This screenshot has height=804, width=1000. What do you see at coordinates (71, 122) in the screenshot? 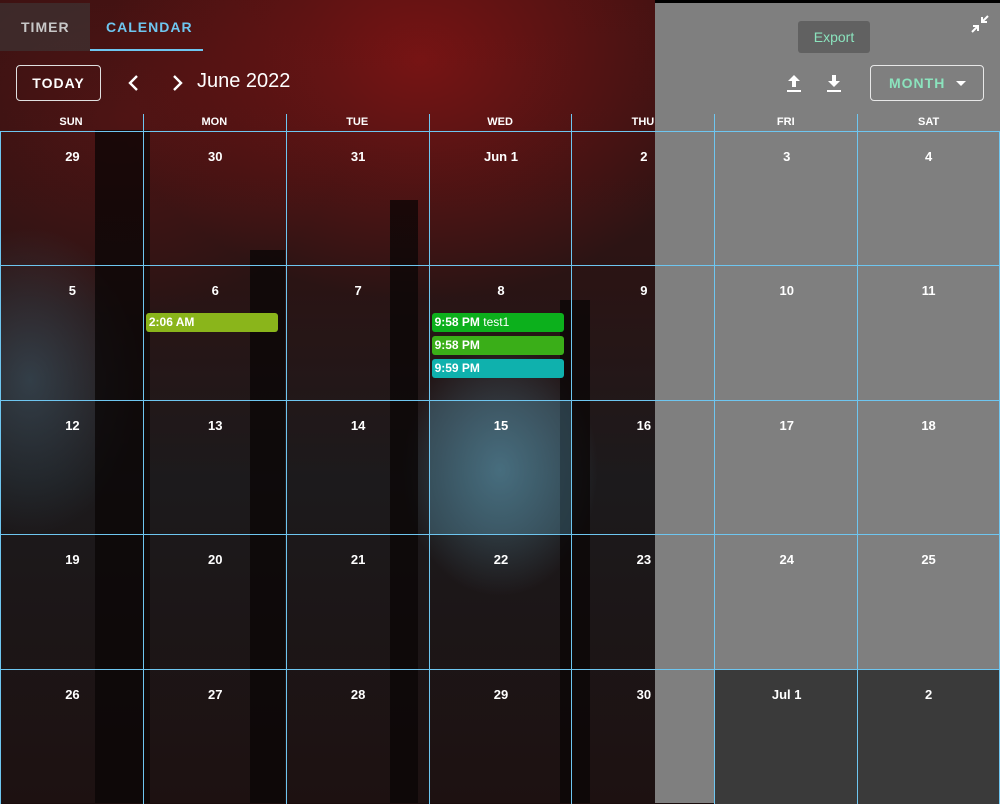
I see `weekday-sun: SUN` at bounding box center [71, 122].